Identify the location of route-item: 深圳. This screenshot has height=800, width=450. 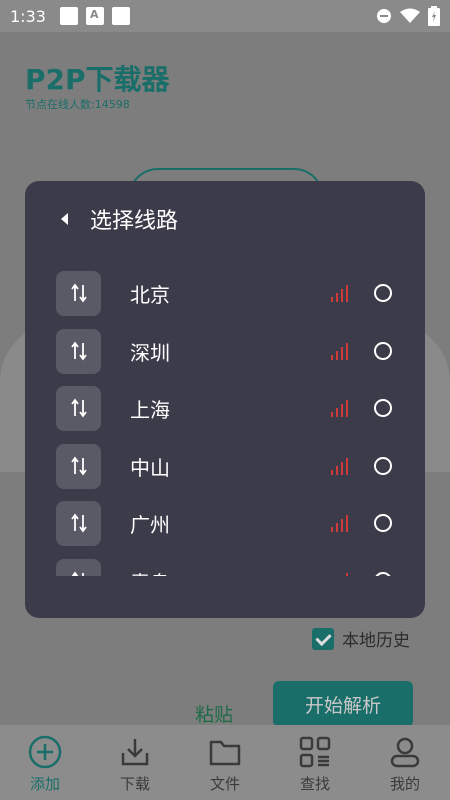
(225, 351).